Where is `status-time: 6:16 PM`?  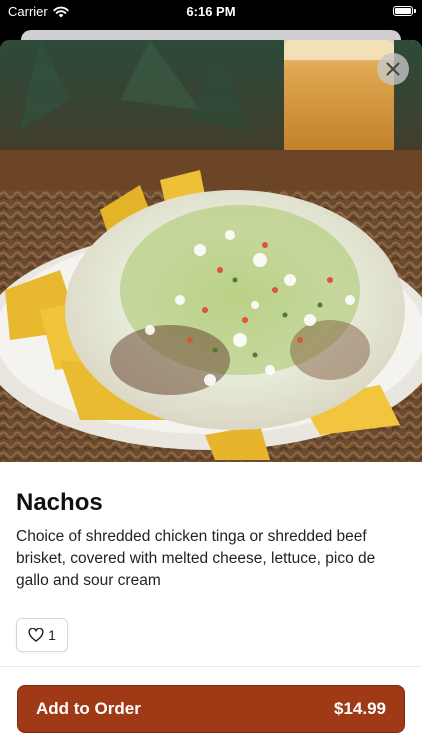
status-time: 6:16 PM is located at coordinates (211, 11).